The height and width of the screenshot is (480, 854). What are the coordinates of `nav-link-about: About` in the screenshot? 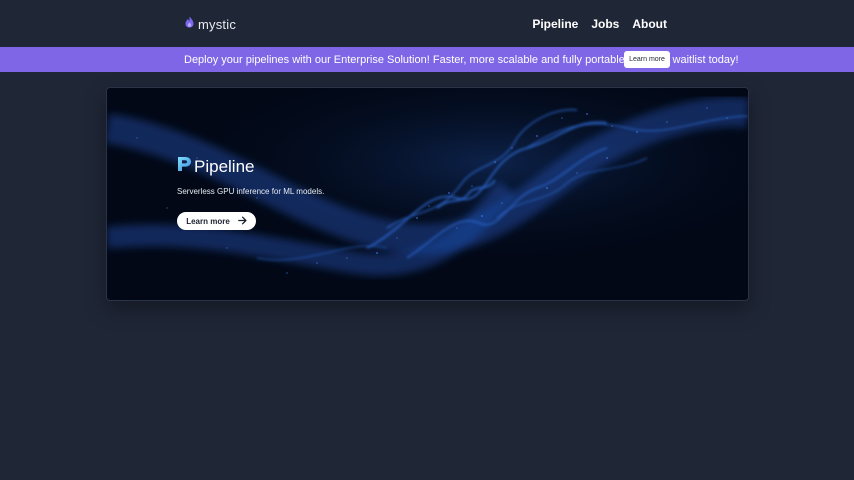 It's located at (649, 24).